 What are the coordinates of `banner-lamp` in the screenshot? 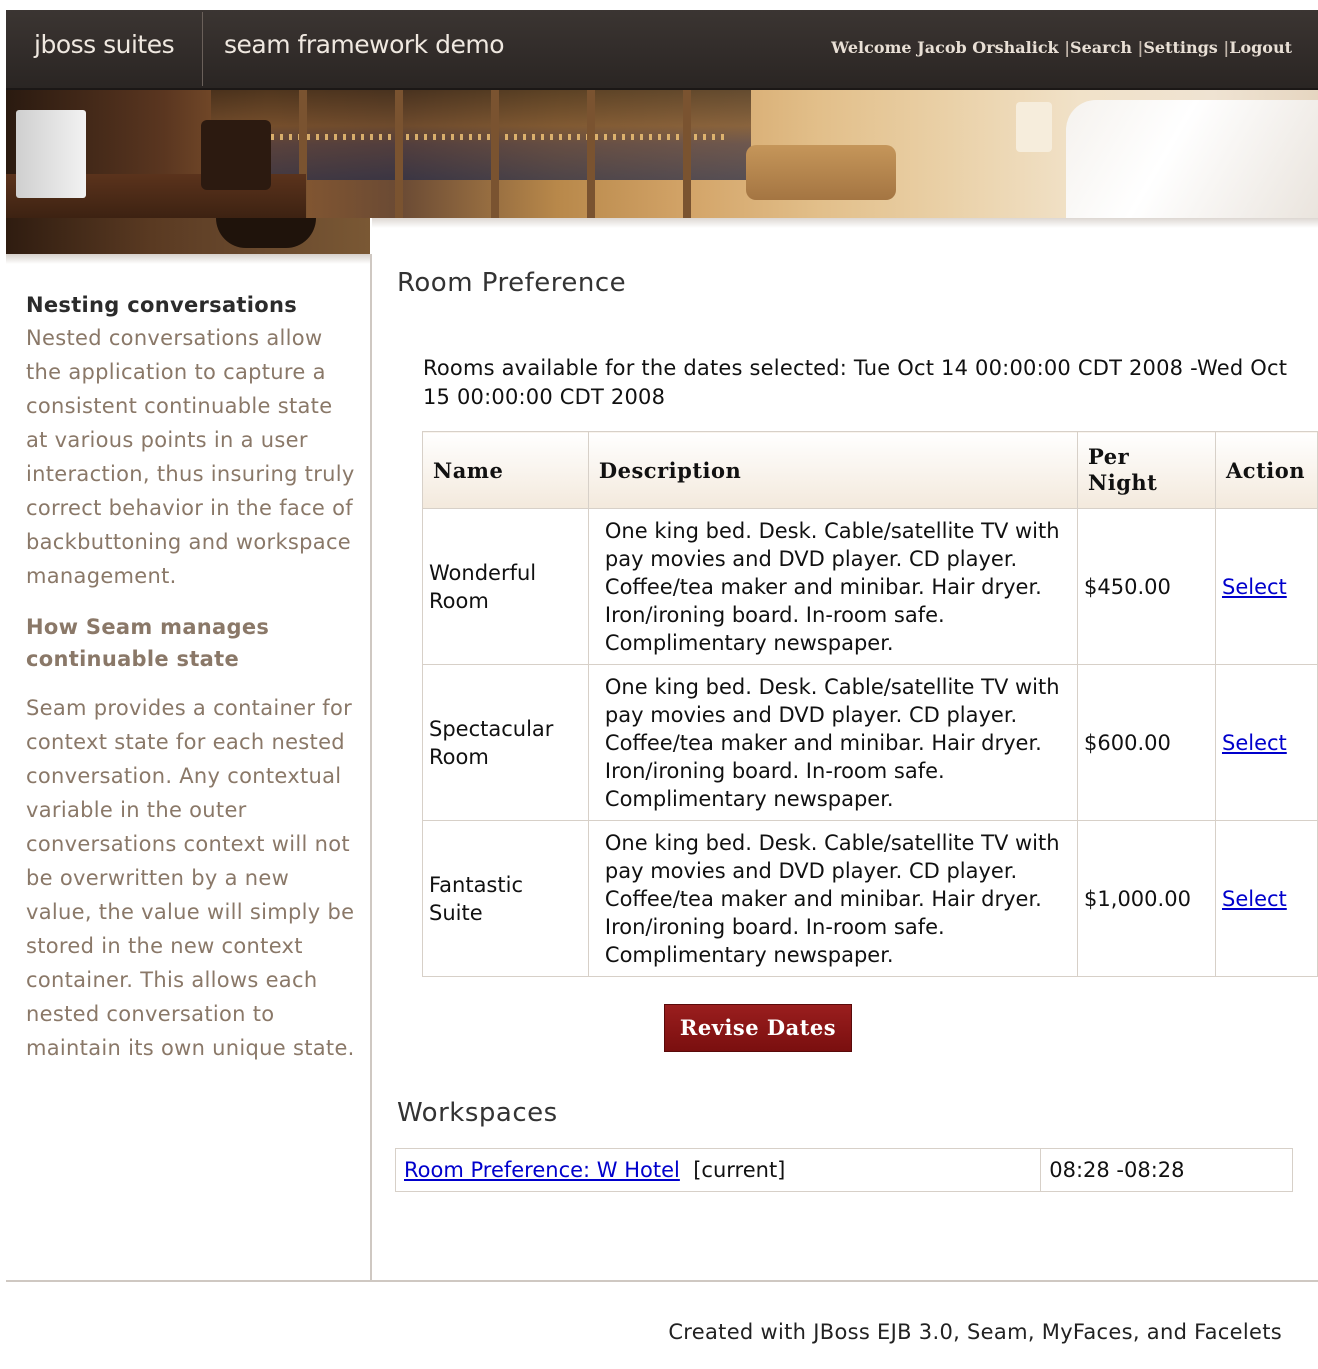 It's located at (1034, 127).